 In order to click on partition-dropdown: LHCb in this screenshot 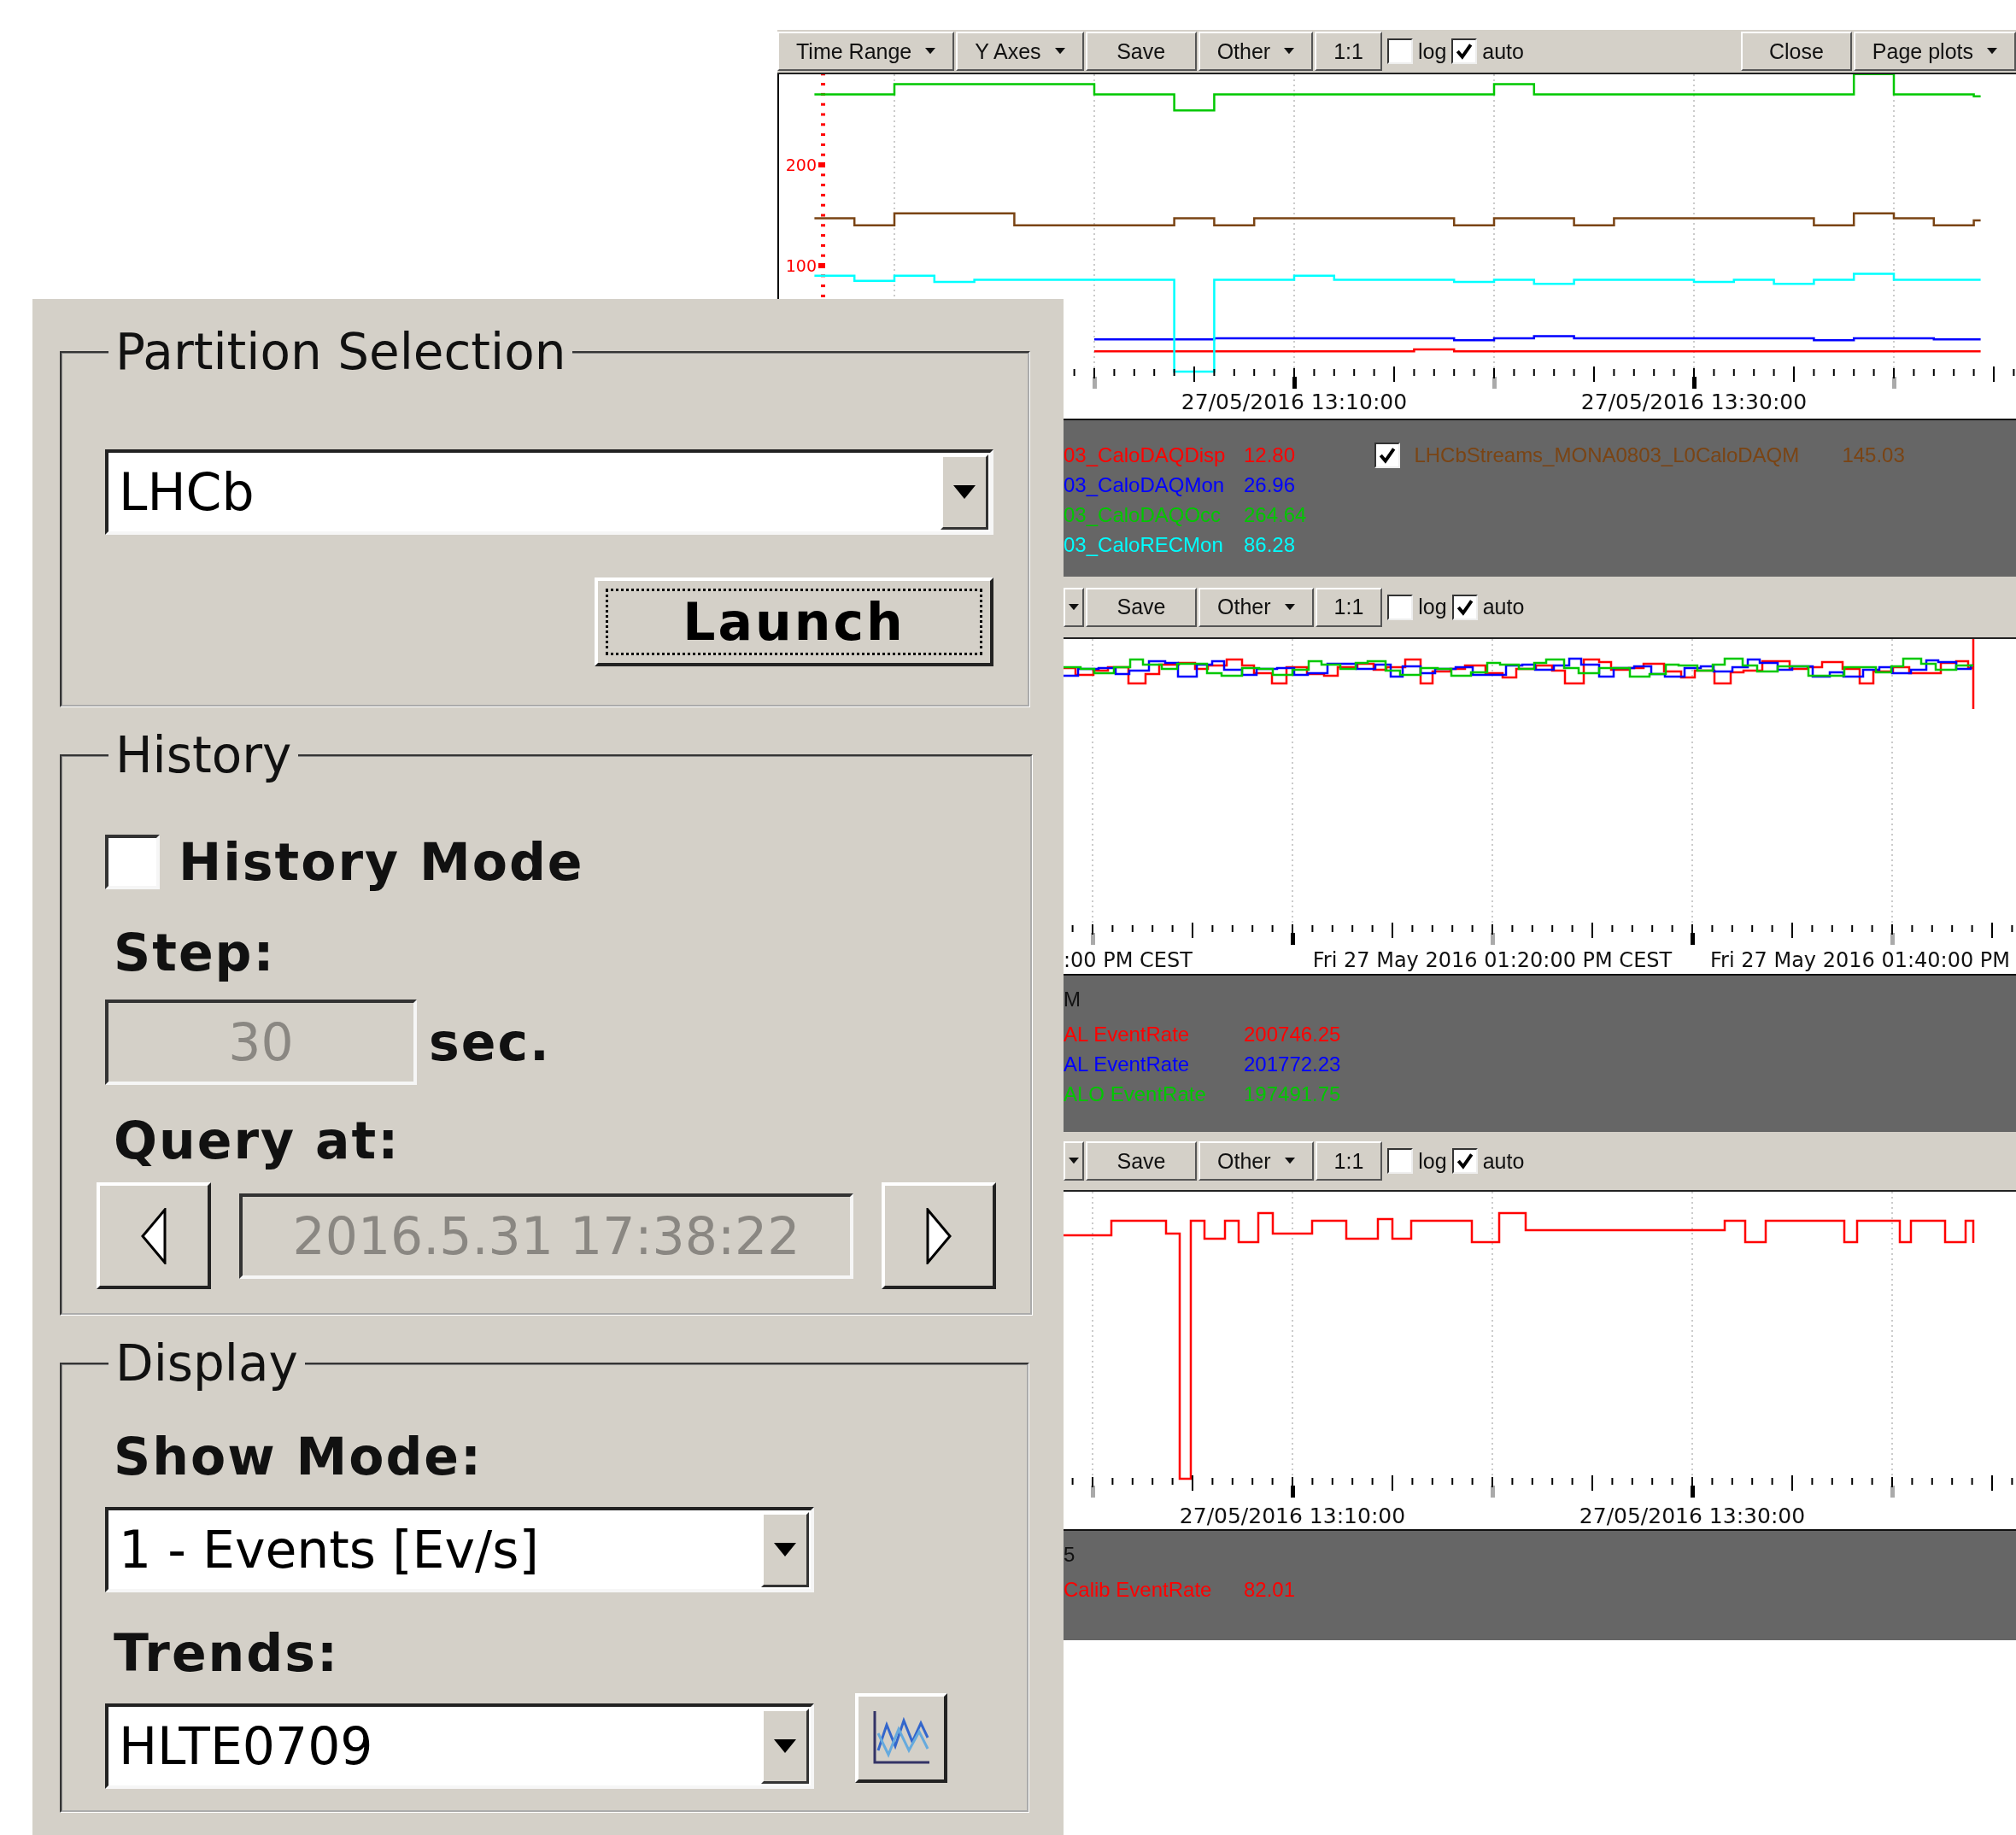, I will do `click(549, 492)`.